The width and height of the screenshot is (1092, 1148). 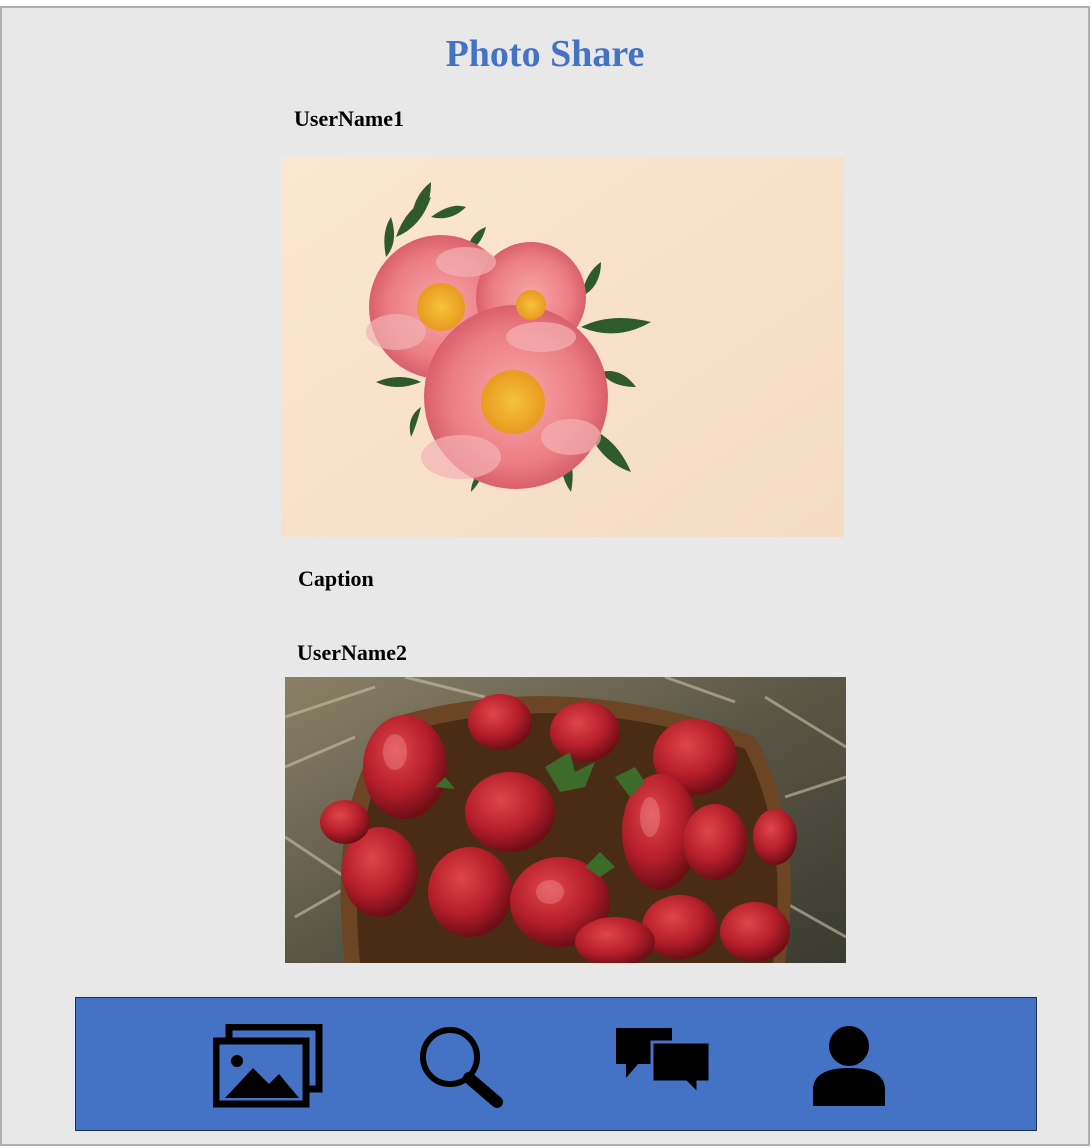 I want to click on nav-search-button, so click(x=462, y=1066).